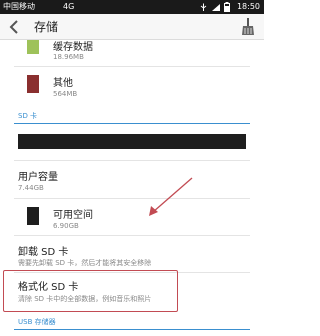 Image resolution: width=320 pixels, height=336 pixels. What do you see at coordinates (37, 322) in the screenshot?
I see `usb-section-header: USB 存储器` at bounding box center [37, 322].